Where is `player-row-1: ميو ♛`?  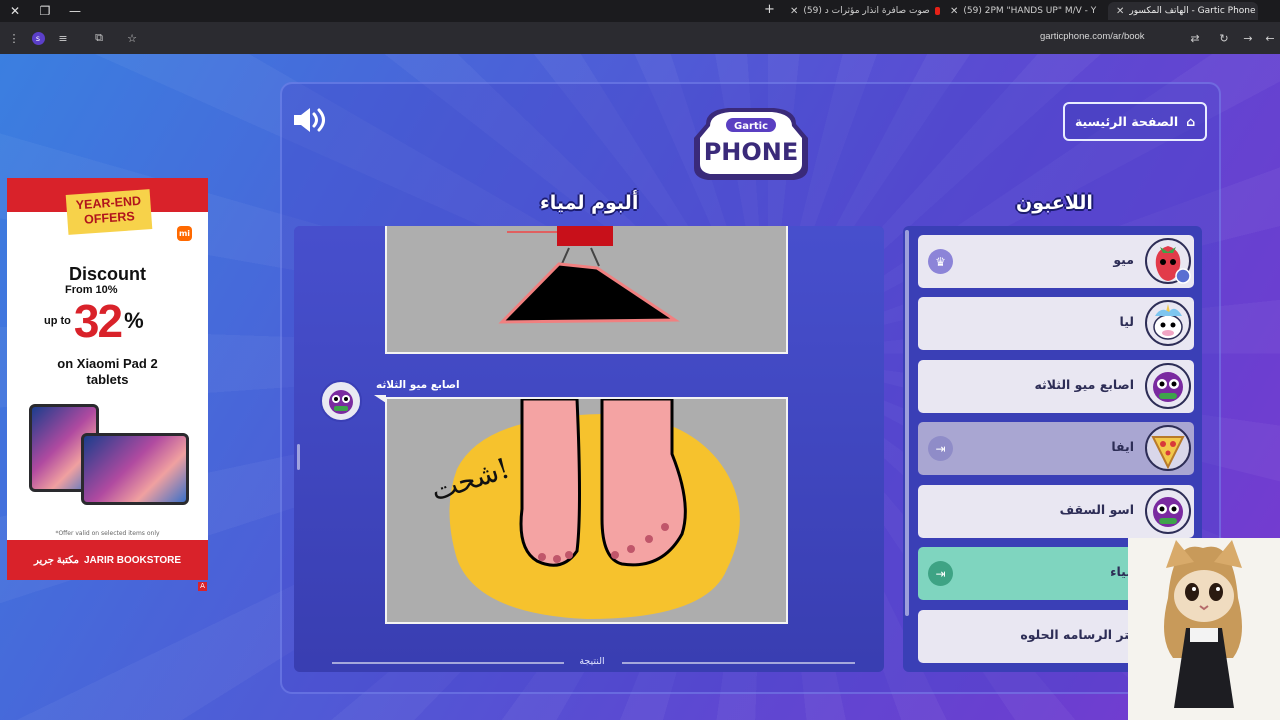 player-row-1: ميو ♛ is located at coordinates (1056, 261).